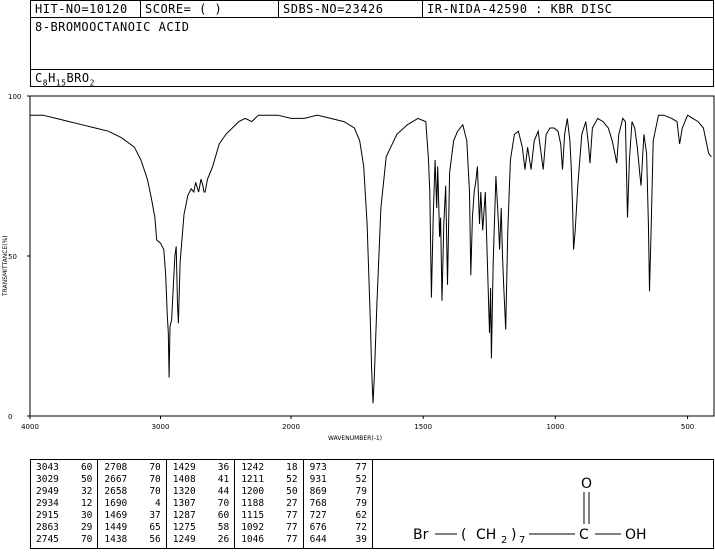  What do you see at coordinates (355, 438) in the screenshot?
I see `x-axis-label: WAVENUMBER(-1)` at bounding box center [355, 438].